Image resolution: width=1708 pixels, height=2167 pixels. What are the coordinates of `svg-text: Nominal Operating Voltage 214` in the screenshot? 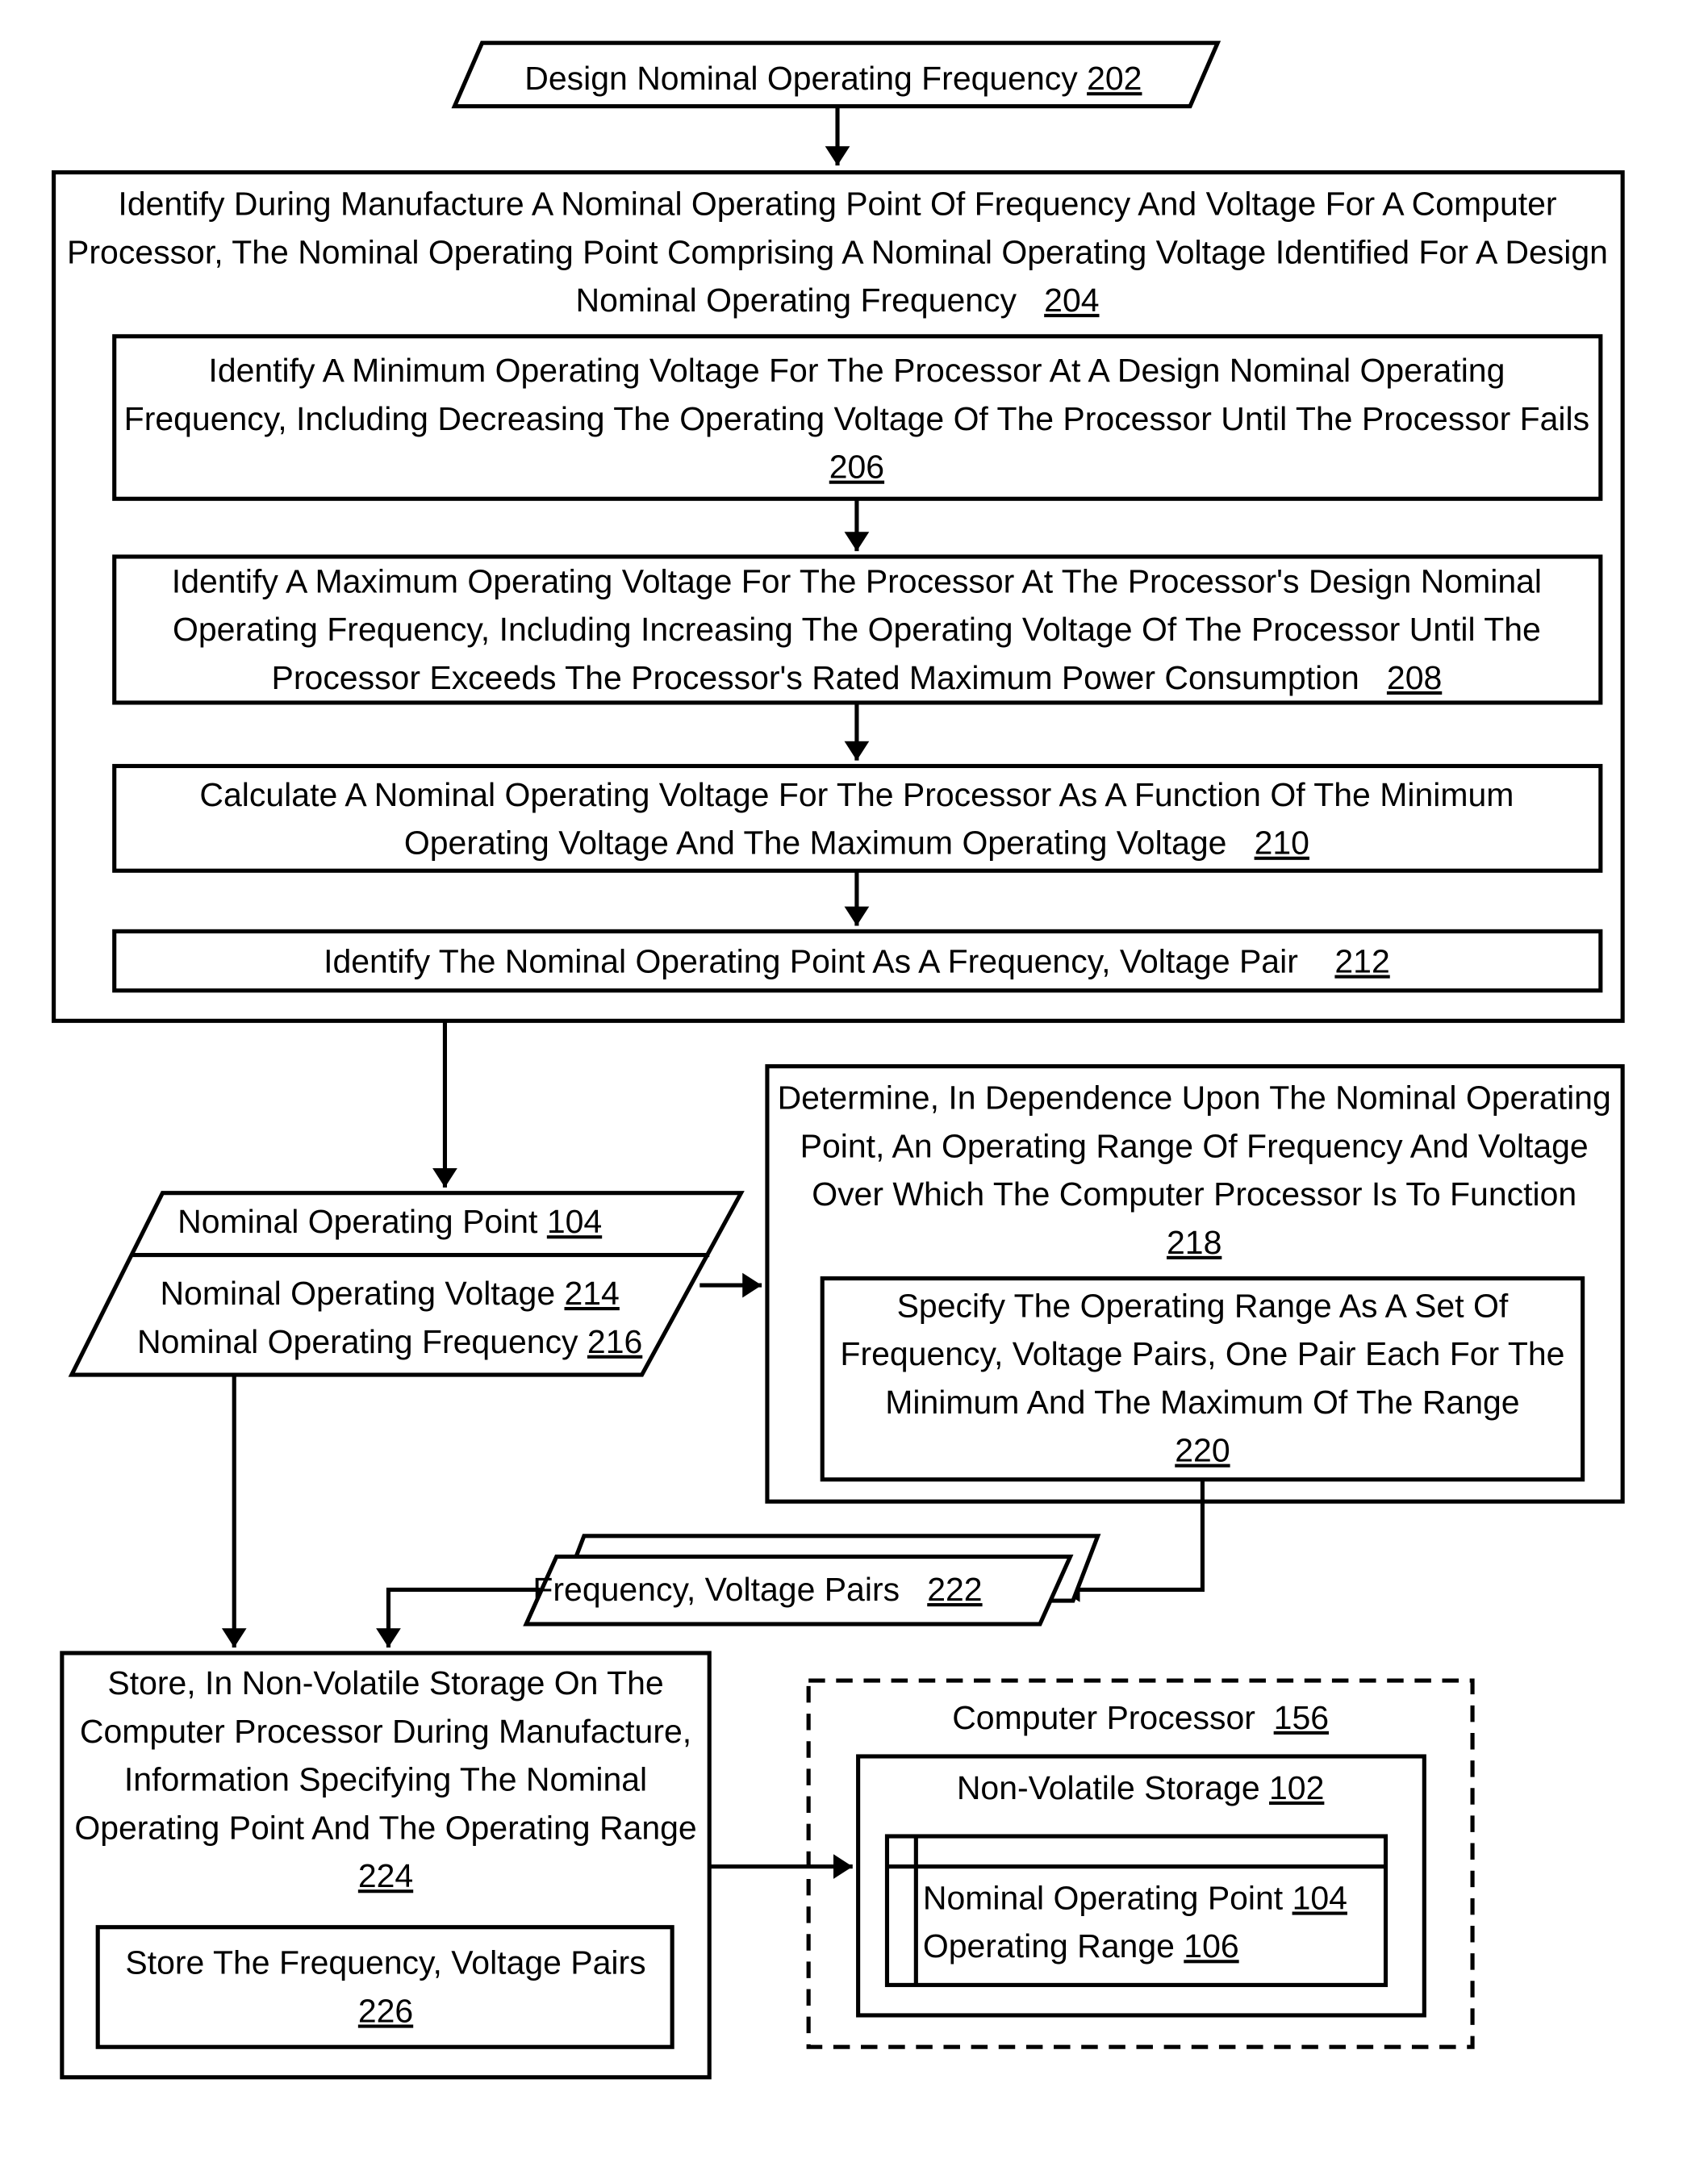 It's located at (389, 1293).